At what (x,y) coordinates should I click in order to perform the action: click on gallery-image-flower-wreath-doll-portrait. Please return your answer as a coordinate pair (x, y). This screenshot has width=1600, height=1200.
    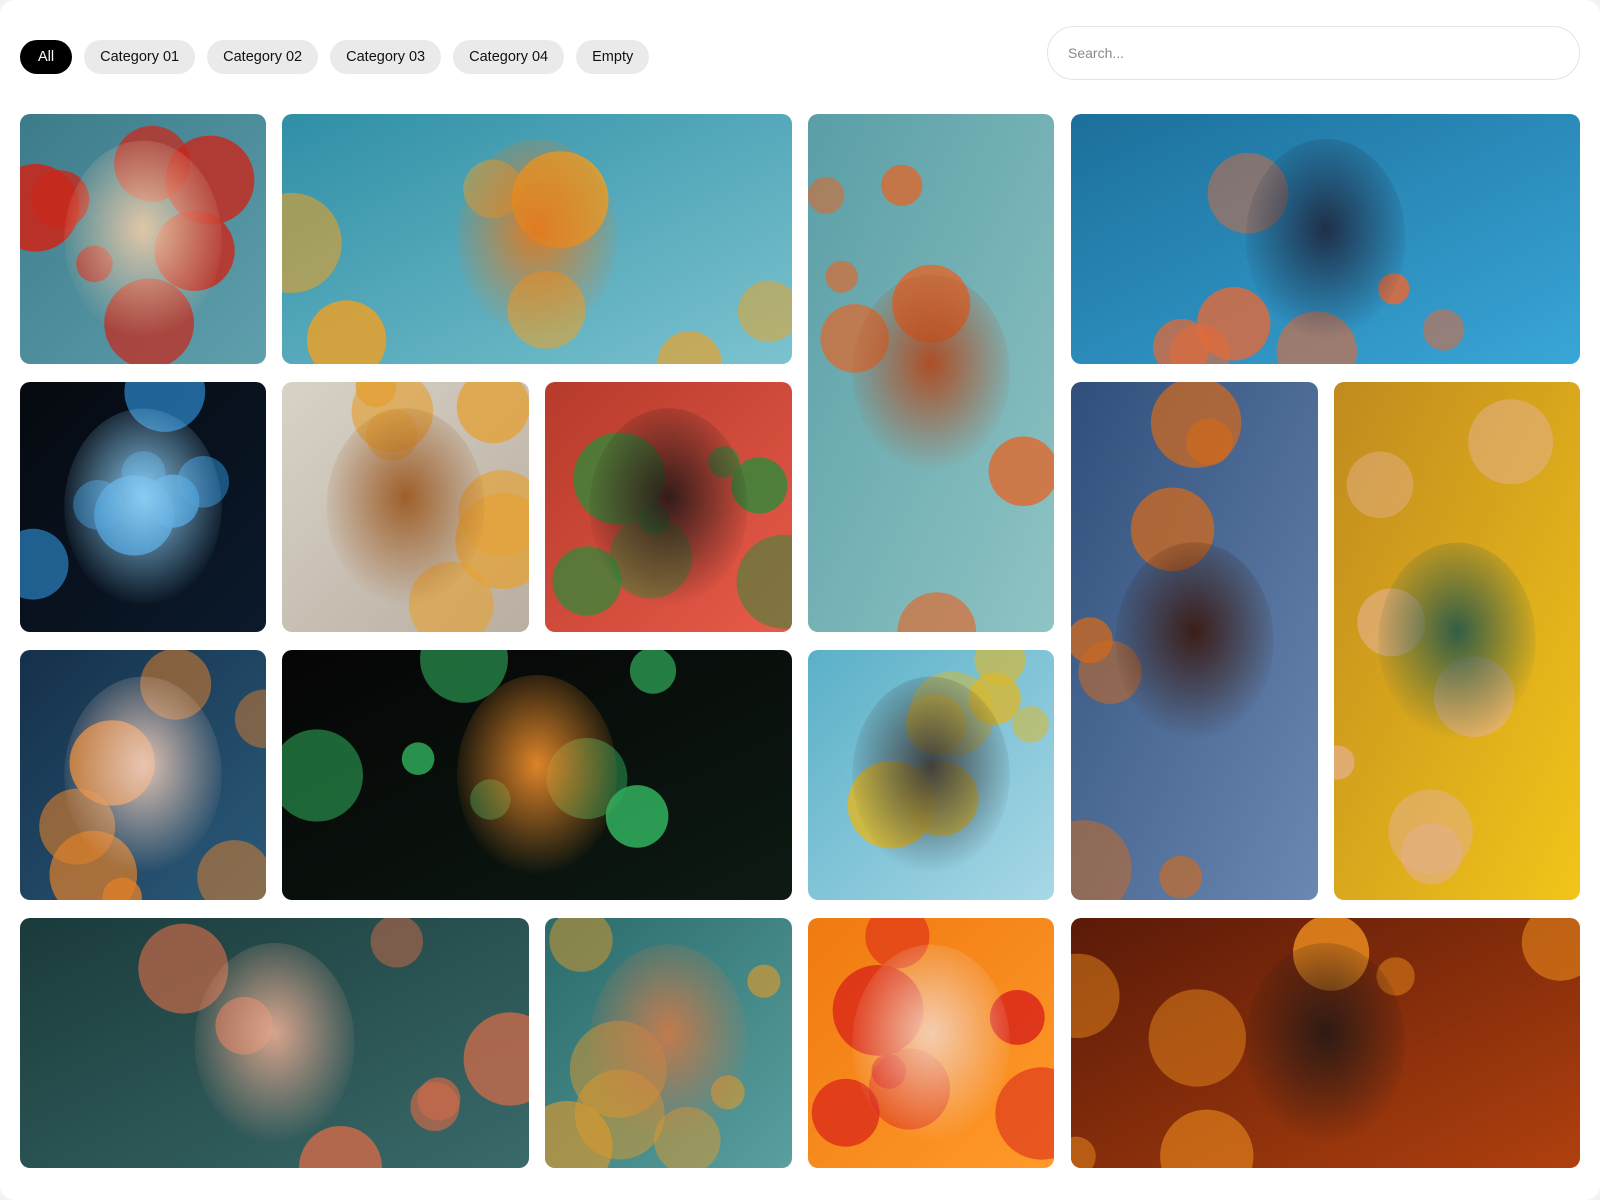
    Looking at the image, I should click on (143, 775).